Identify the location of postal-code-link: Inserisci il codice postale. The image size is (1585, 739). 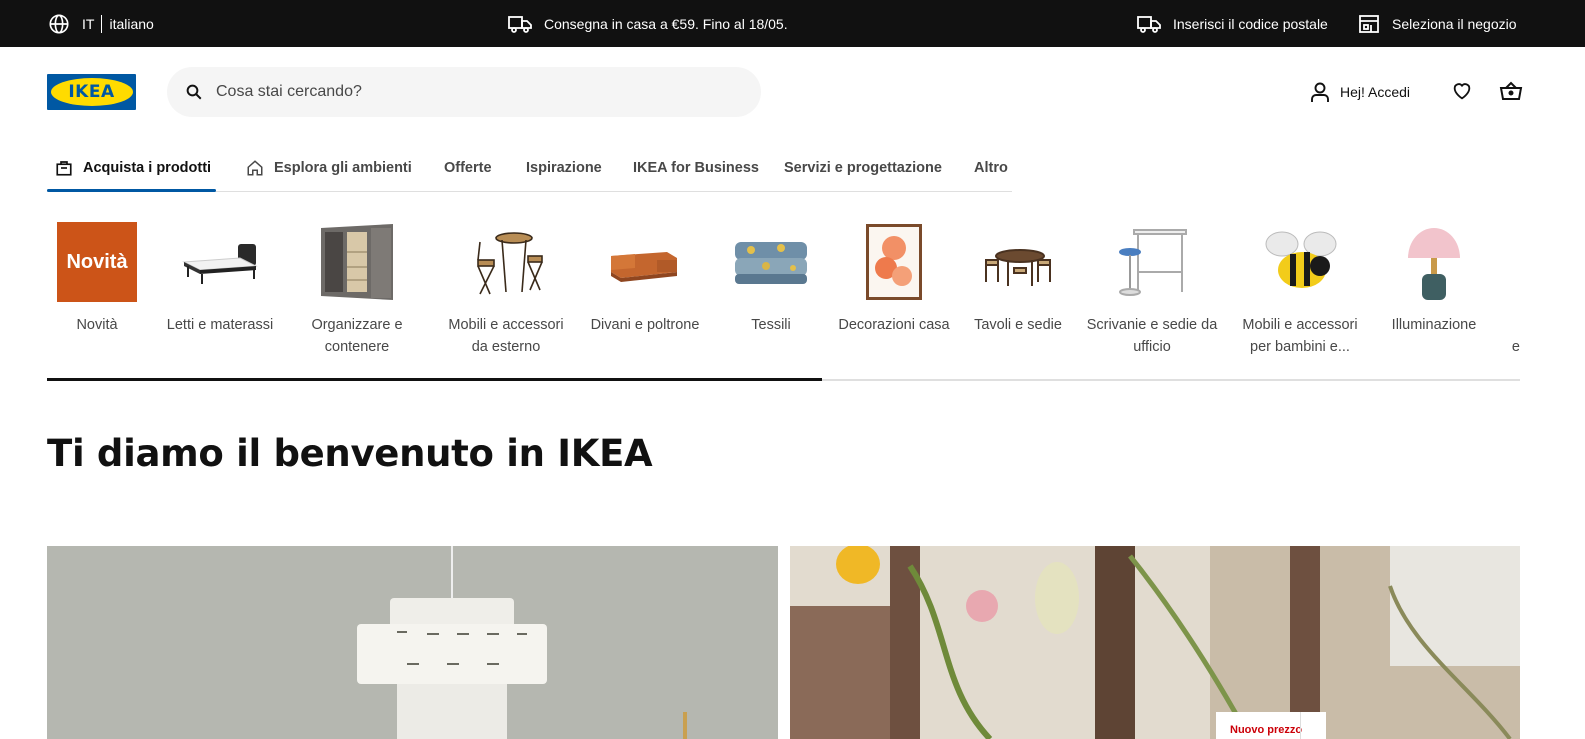
(1232, 24).